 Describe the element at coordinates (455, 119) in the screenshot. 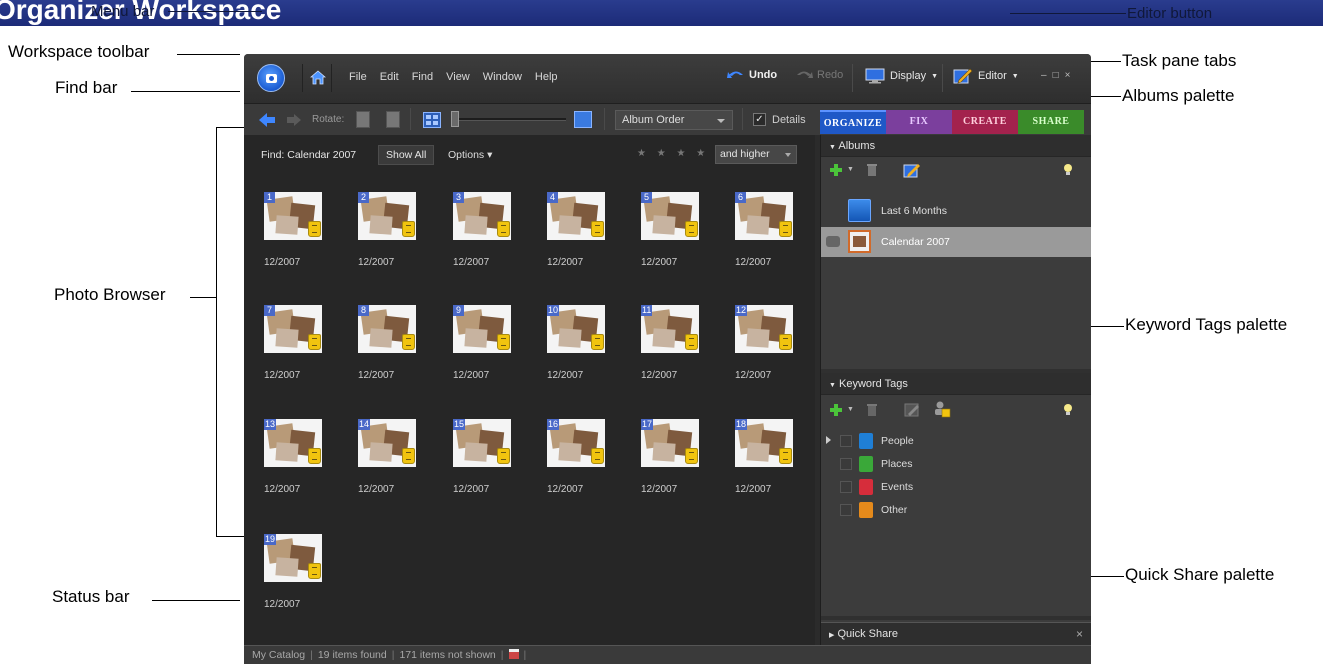

I see `slider-handle` at that location.